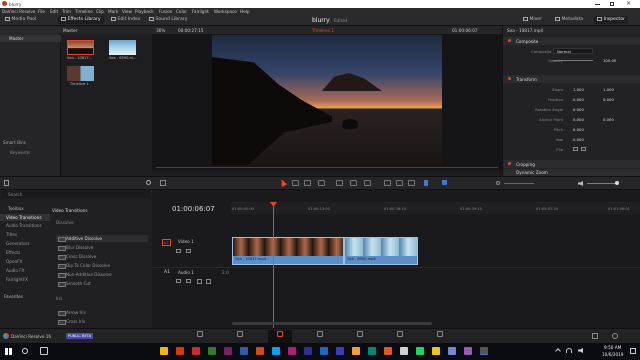  Describe the element at coordinates (571, 164) in the screenshot. I see `cropping-section-header: Cropping` at that location.